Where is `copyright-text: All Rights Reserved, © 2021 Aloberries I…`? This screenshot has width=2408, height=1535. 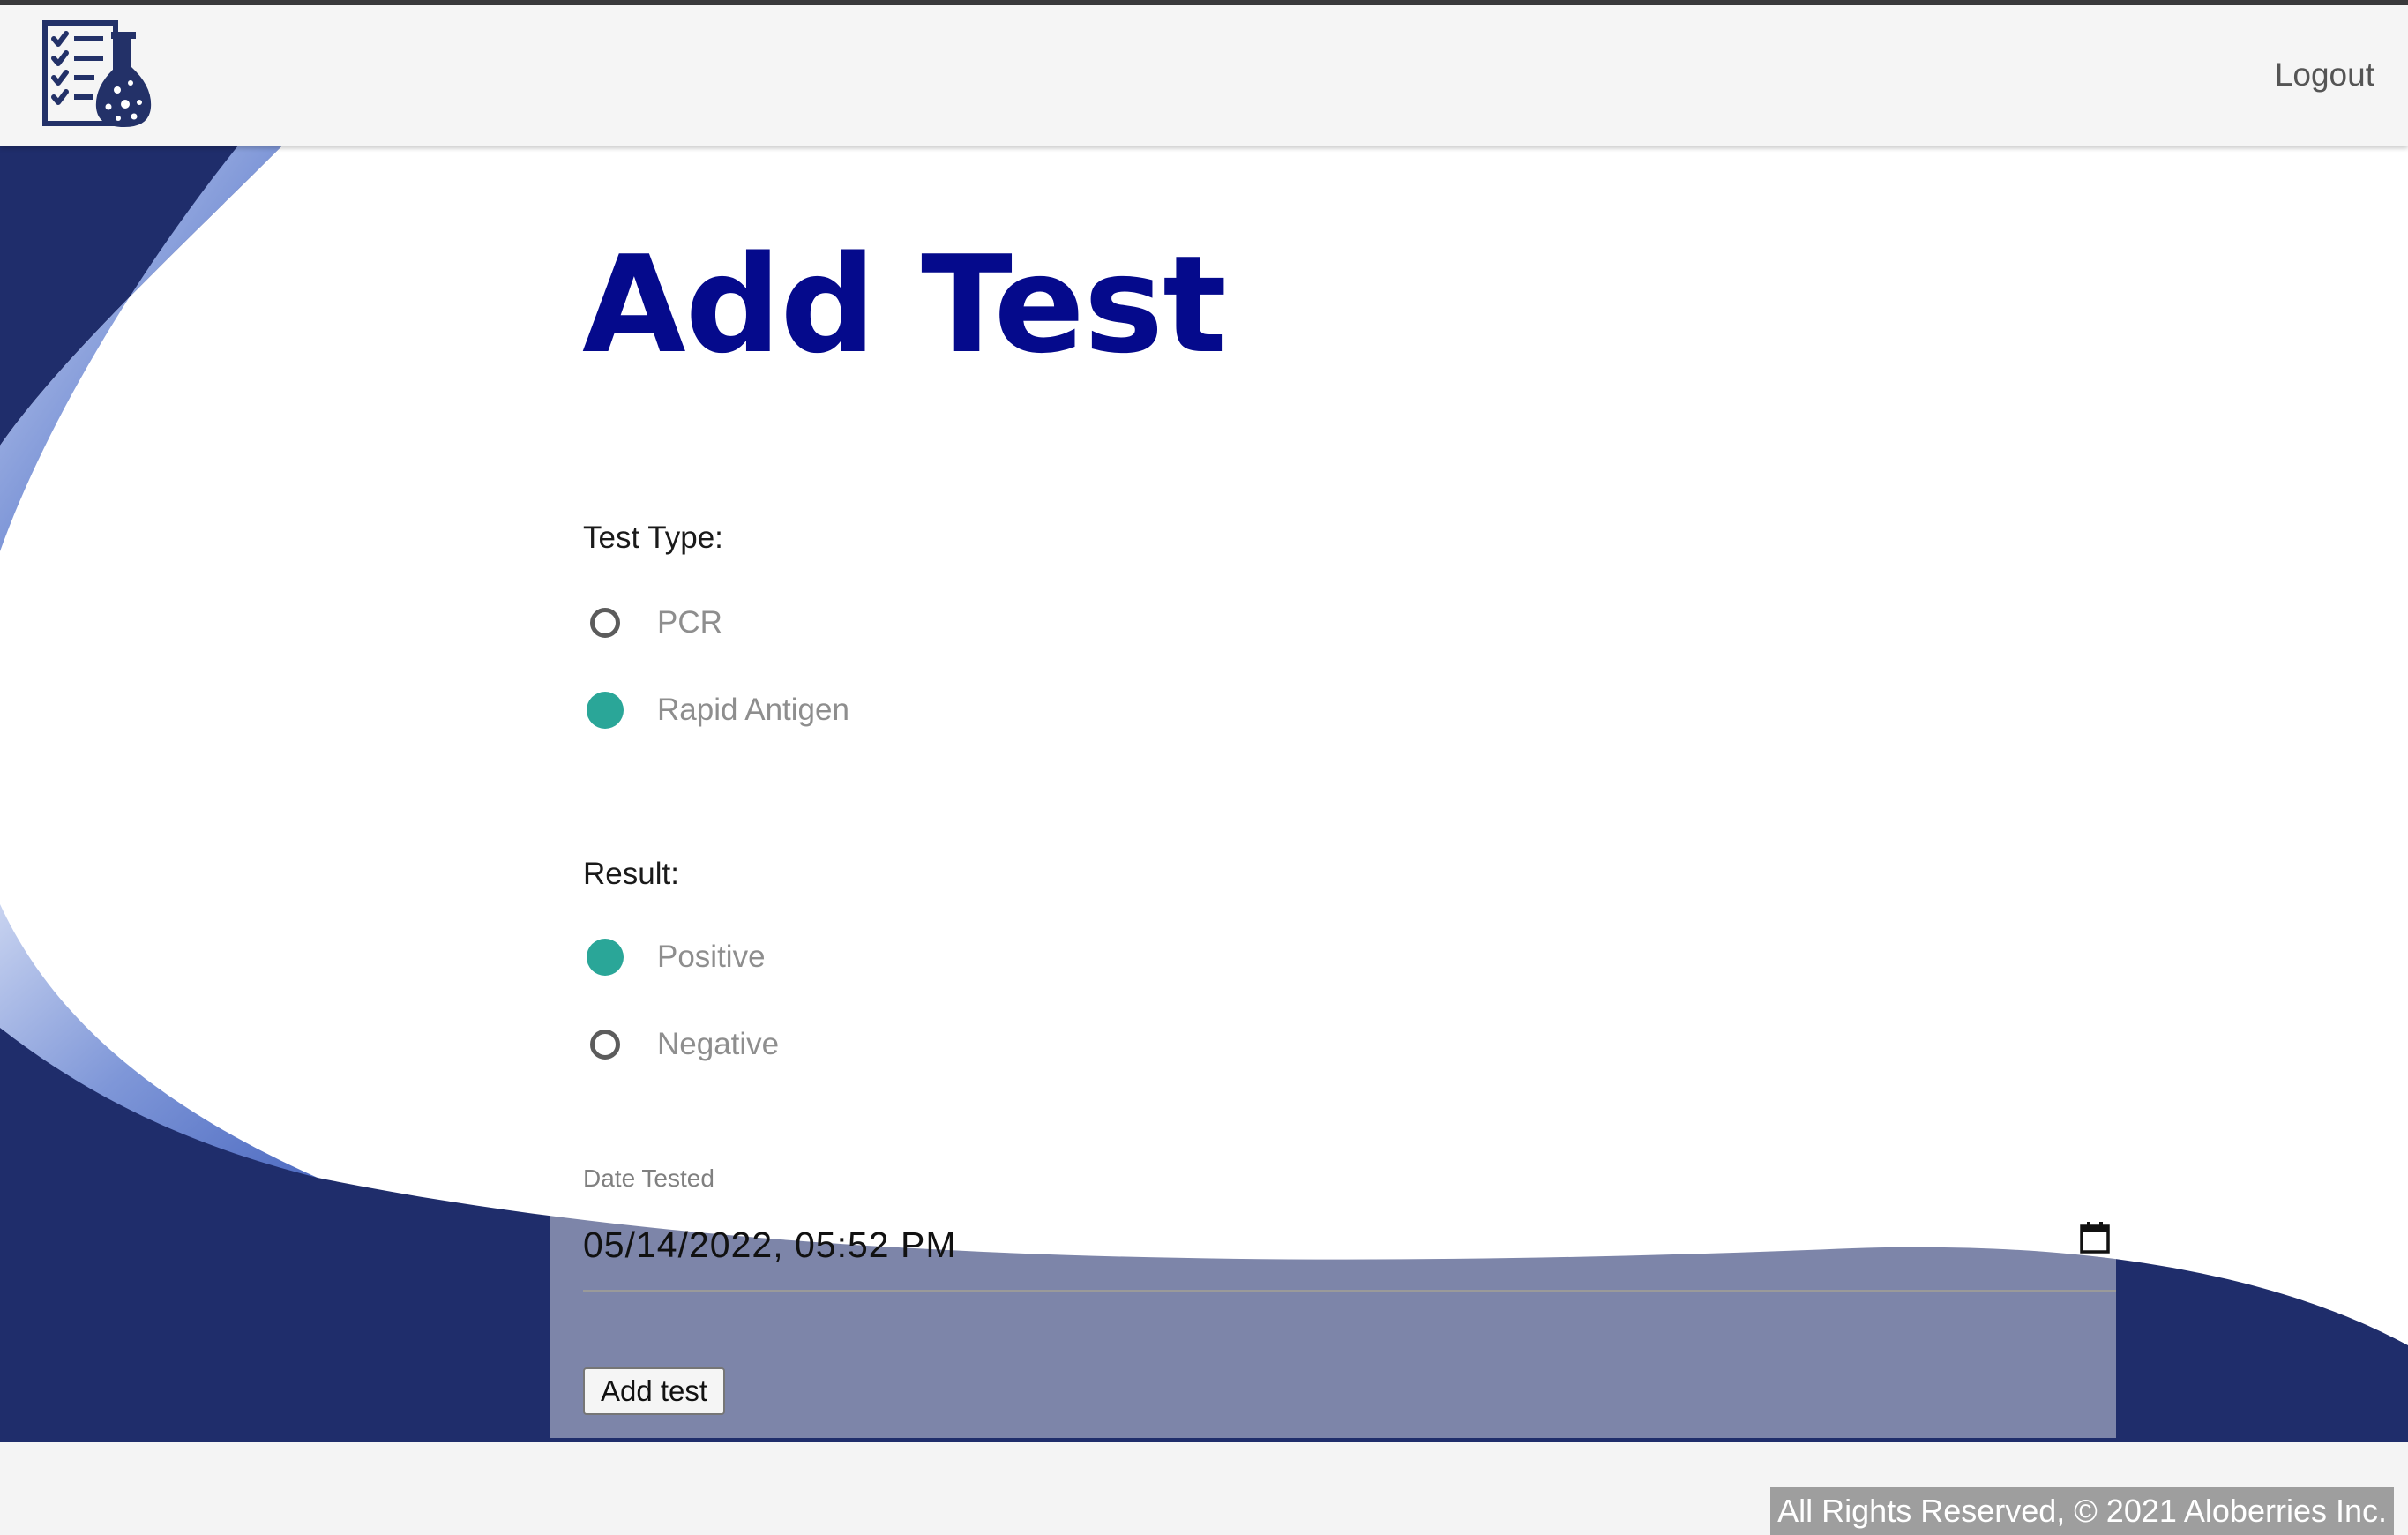 copyright-text: All Rights Reserved, © 2021 Aloberries I… is located at coordinates (2082, 1511).